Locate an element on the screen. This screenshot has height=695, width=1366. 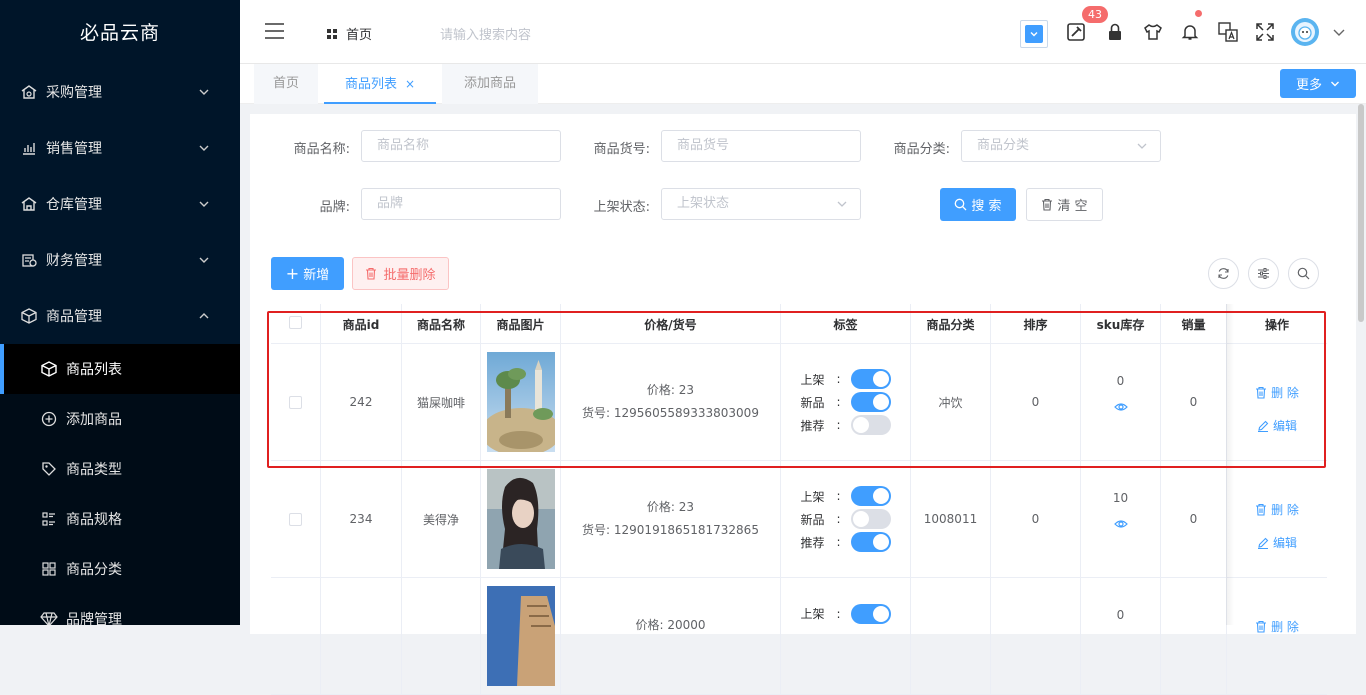
menu-product: 商品管理 is located at coordinates (120, 316).